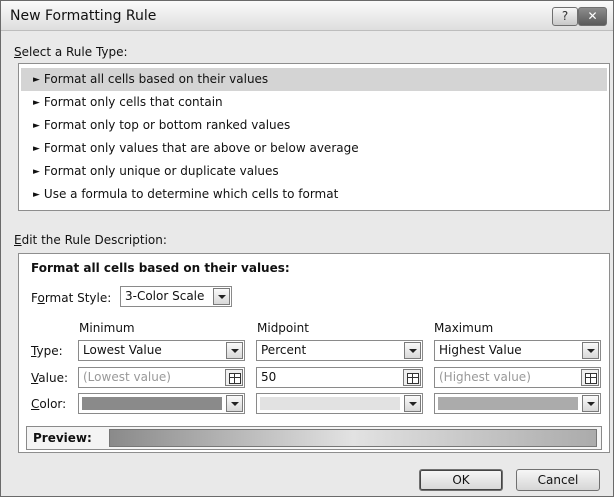  Describe the element at coordinates (62, 438) in the screenshot. I see `preview-label: Preview:` at that location.